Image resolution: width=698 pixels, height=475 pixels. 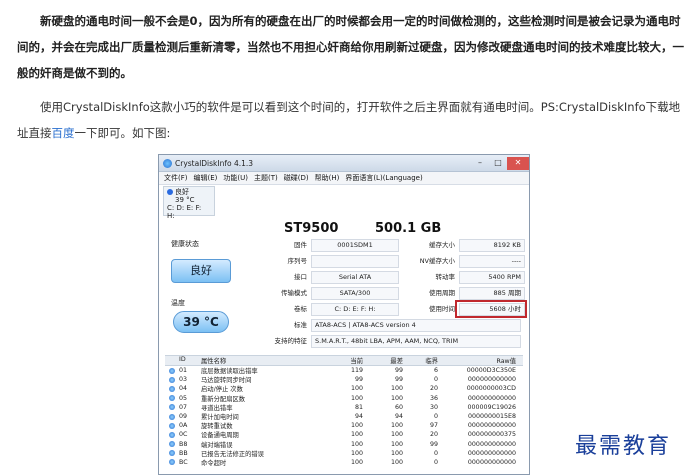 What do you see at coordinates (445, 277) in the screenshot?
I see `field-key: 转动率` at bounding box center [445, 277].